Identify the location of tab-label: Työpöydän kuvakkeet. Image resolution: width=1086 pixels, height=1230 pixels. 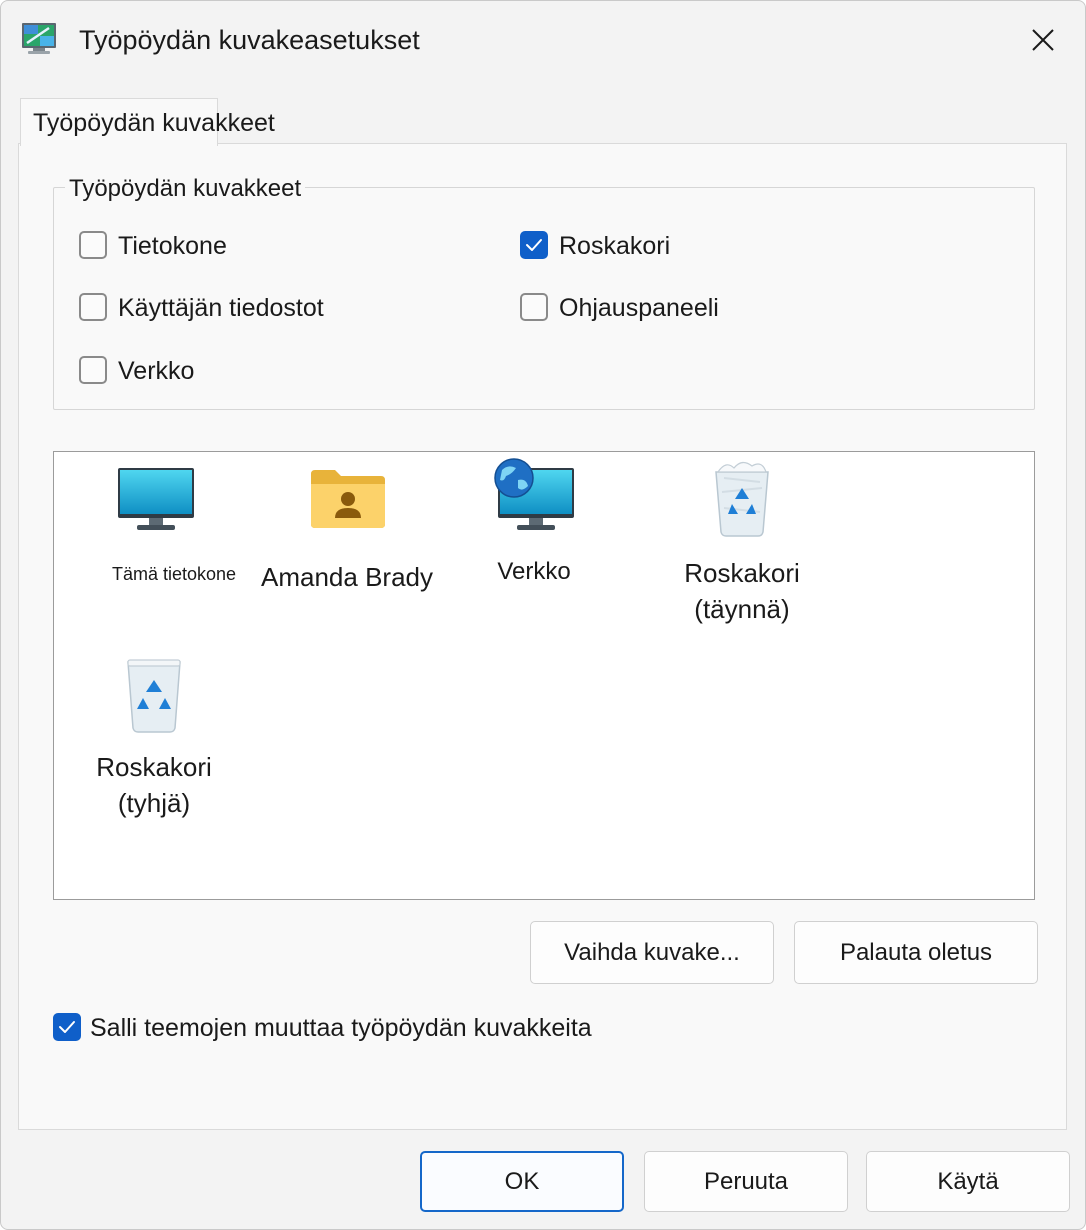
(154, 123).